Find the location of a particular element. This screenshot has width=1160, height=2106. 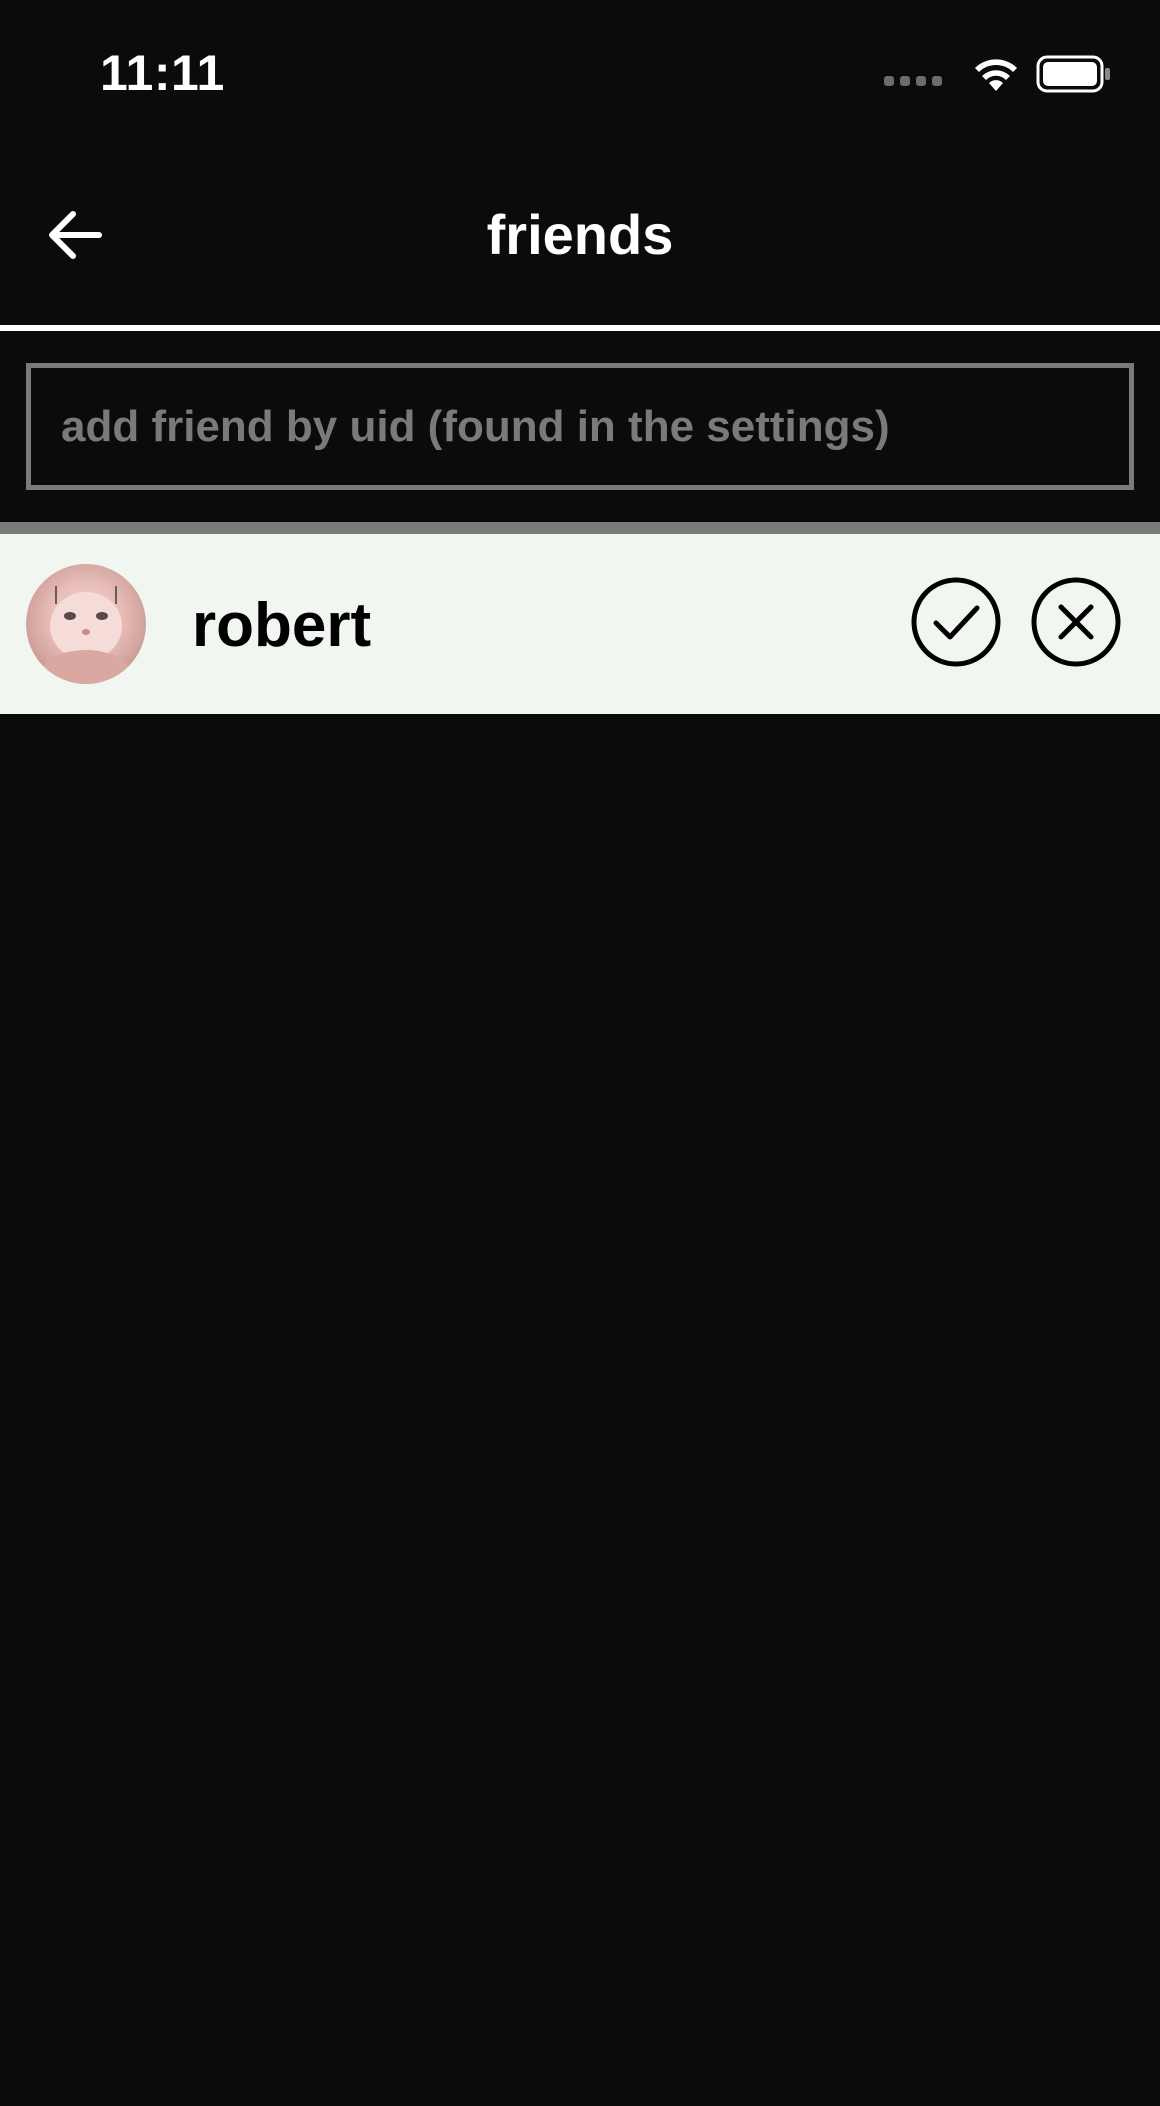

check-circle-icon is located at coordinates (956, 622).